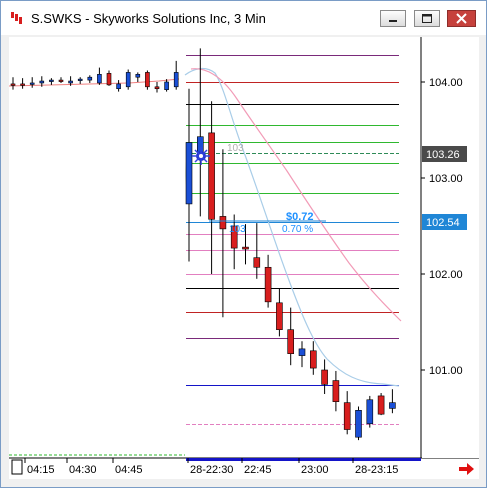  I want to click on close-icon, so click(461, 18).